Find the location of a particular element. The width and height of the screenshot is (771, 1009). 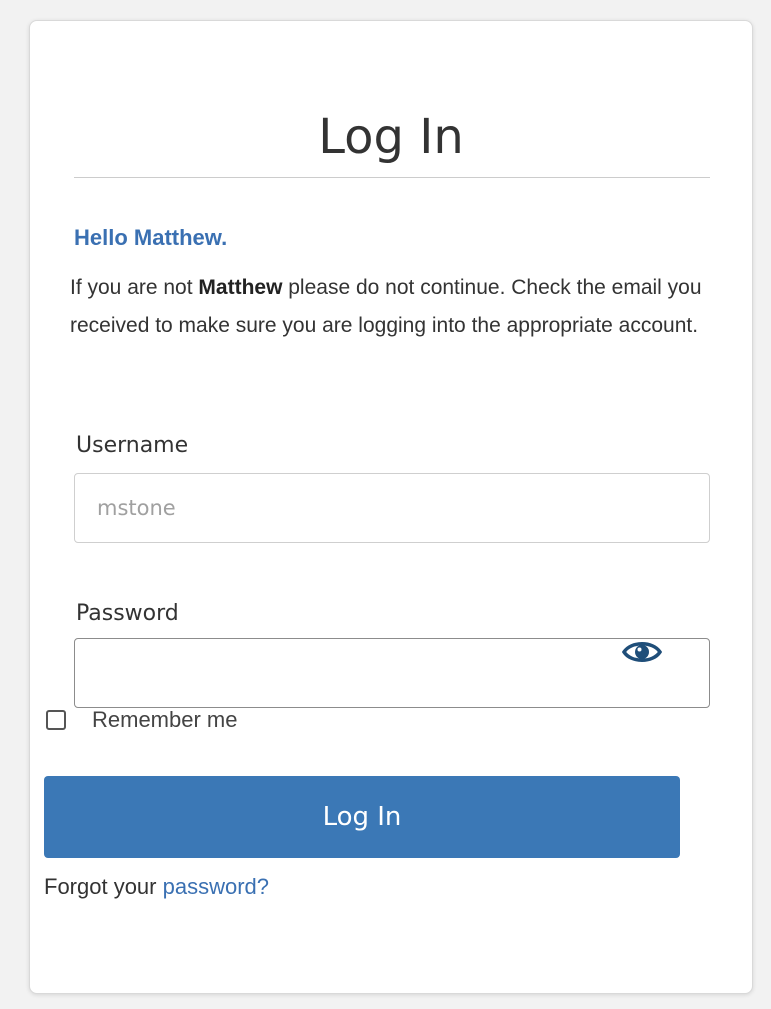

forgot-password-line: Forgot your password? is located at coordinates (156, 887).